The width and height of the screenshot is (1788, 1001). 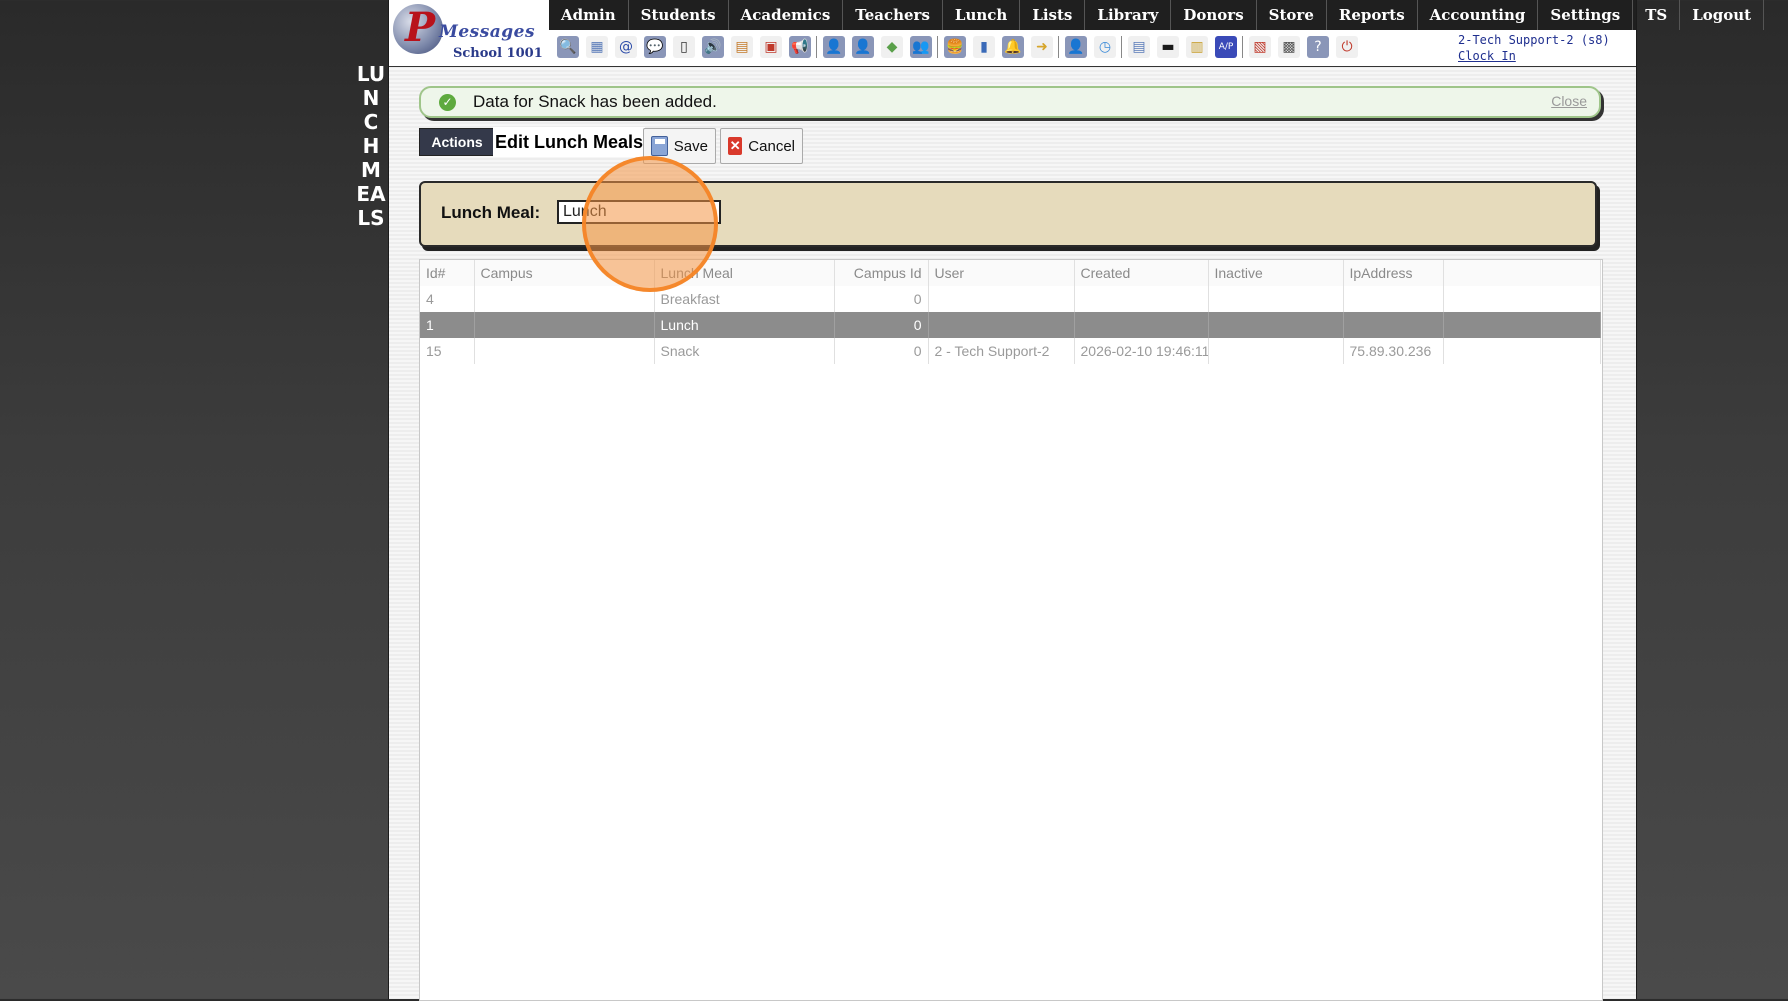 What do you see at coordinates (1141, 299) in the screenshot?
I see `cell-created` at bounding box center [1141, 299].